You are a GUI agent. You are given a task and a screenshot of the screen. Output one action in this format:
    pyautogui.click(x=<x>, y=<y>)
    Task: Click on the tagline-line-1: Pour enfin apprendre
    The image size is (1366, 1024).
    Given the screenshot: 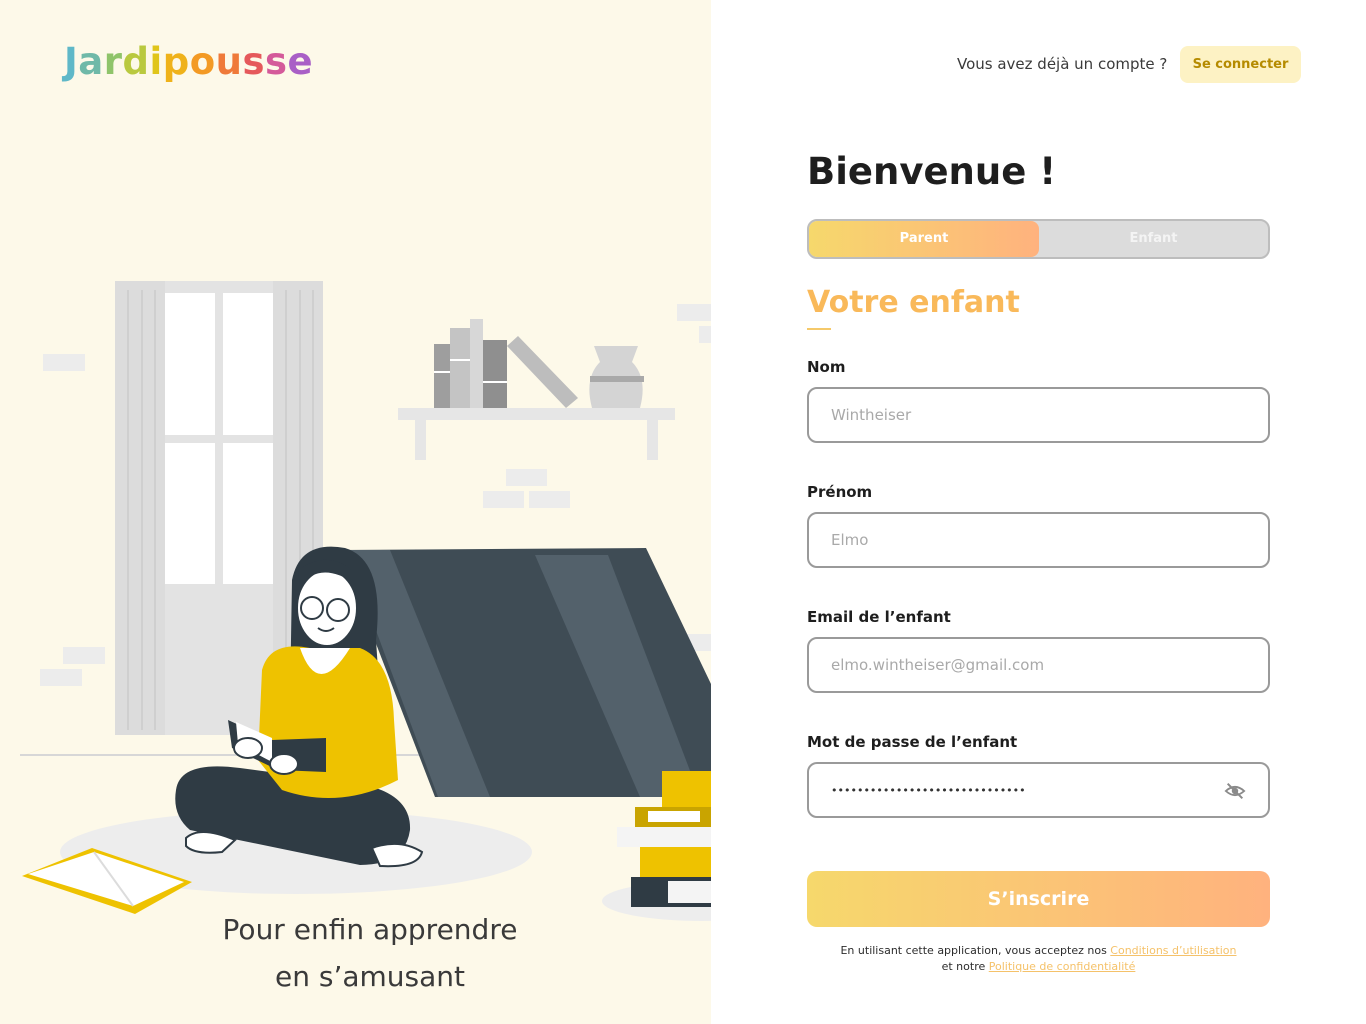 What is the action you would take?
    pyautogui.click(x=370, y=929)
    